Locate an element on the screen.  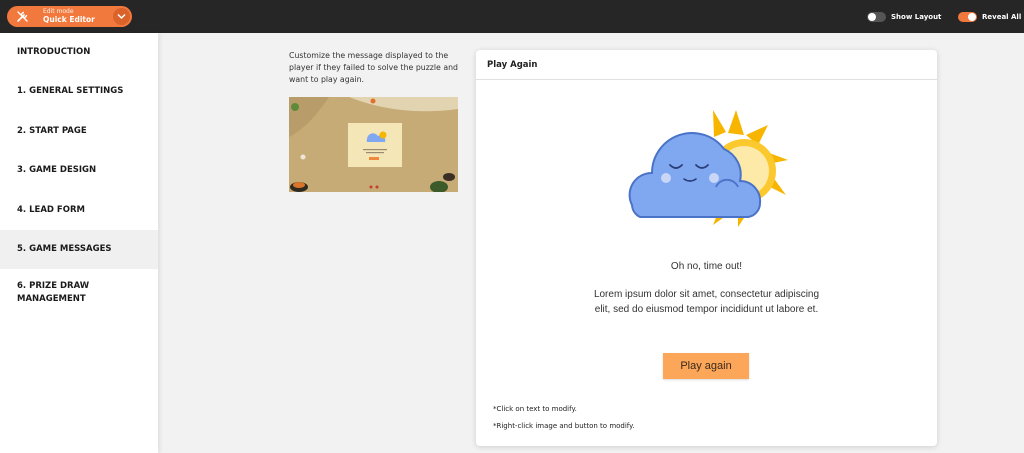
edit-mode-value: Quick Editor is located at coordinates (69, 19).